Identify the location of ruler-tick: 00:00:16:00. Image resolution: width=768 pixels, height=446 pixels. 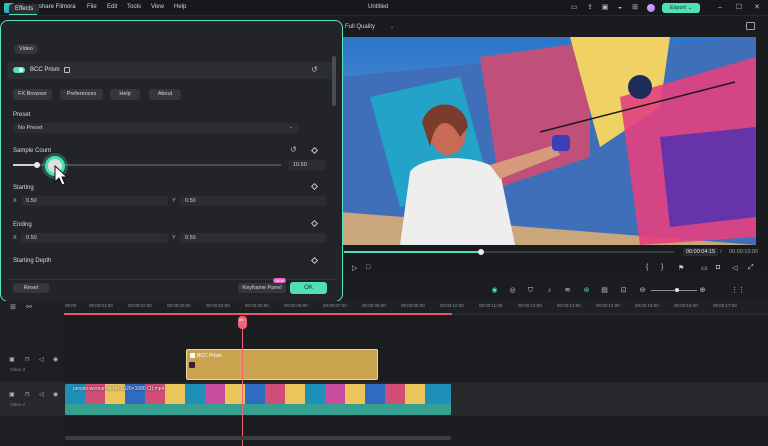
(686, 305).